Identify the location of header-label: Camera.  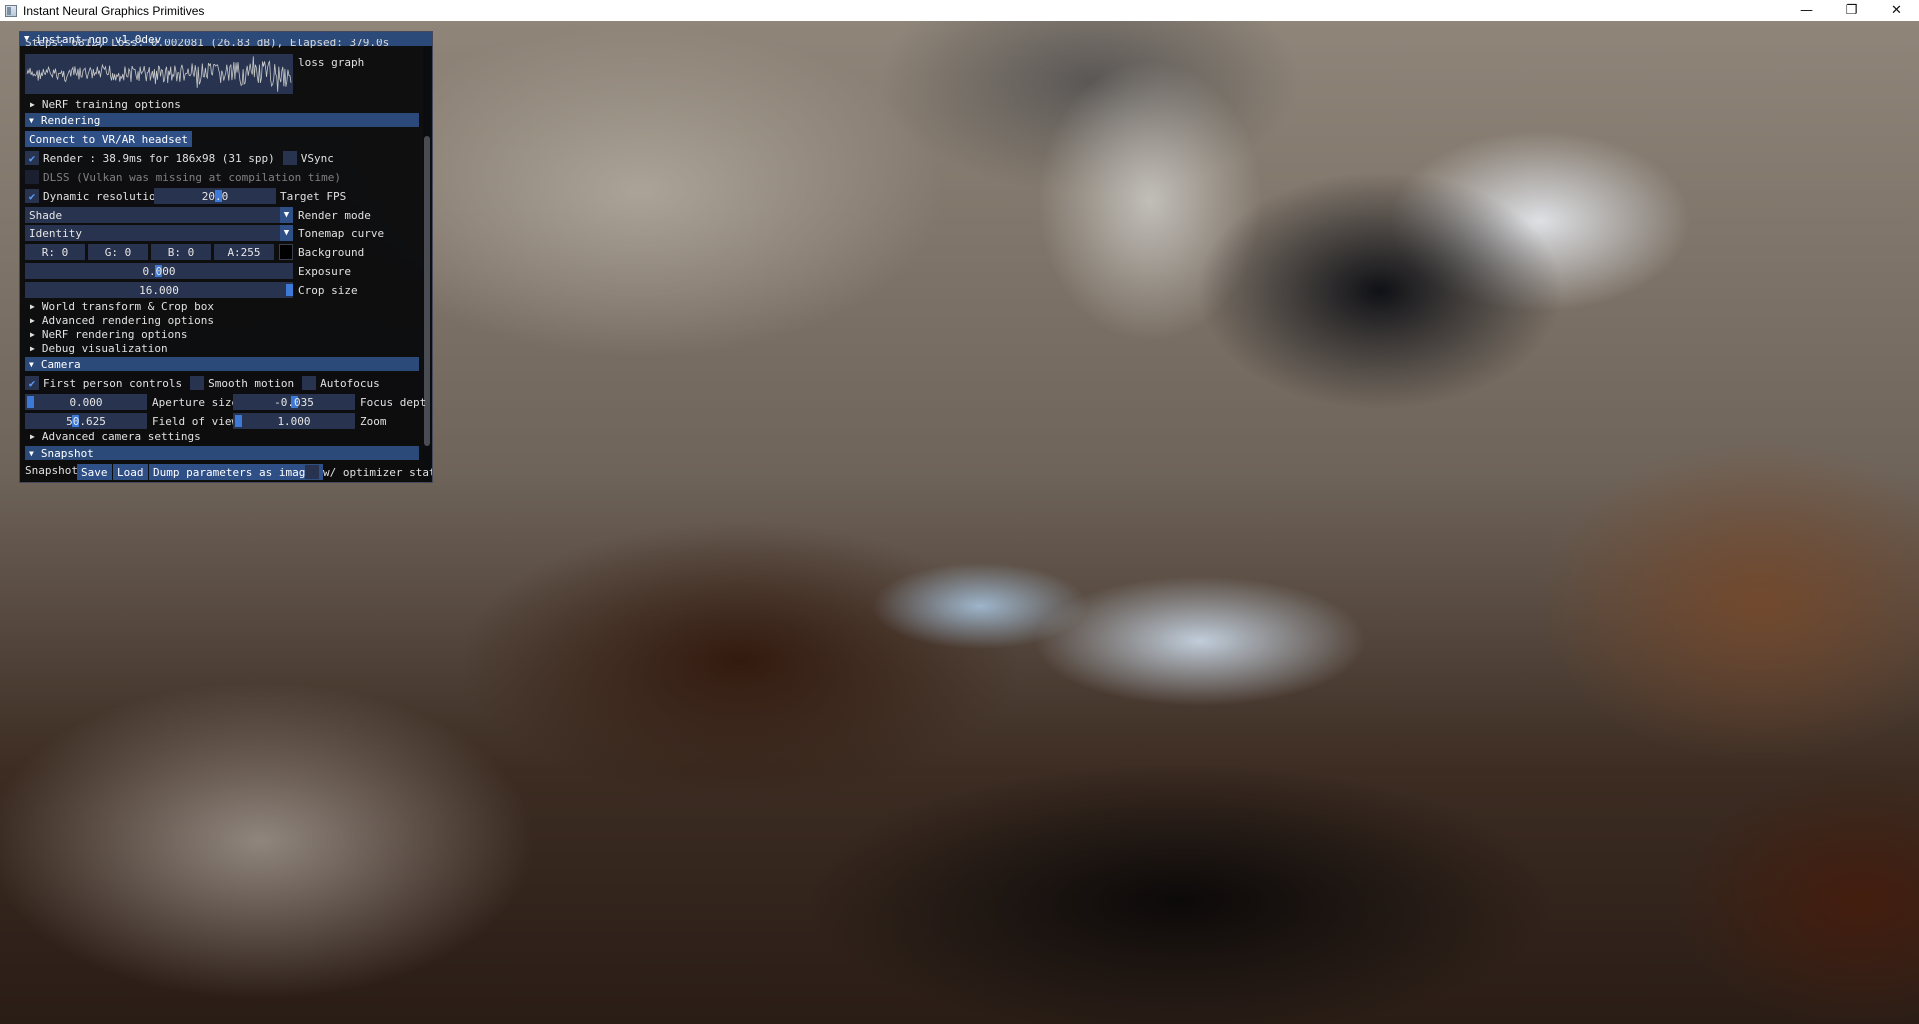
(60, 364).